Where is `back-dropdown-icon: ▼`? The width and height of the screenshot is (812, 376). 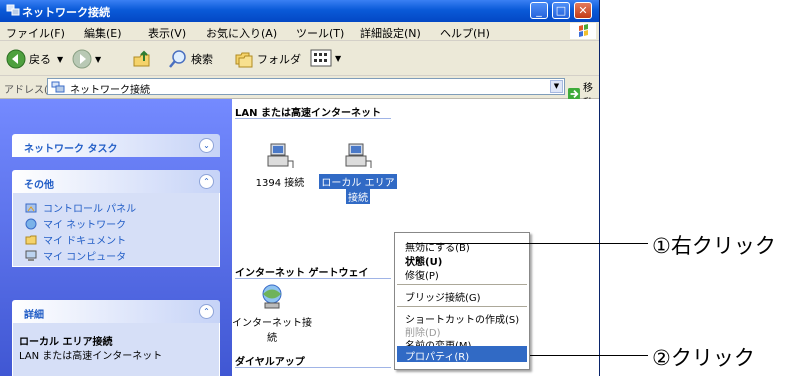 back-dropdown-icon: ▼ is located at coordinates (60, 59).